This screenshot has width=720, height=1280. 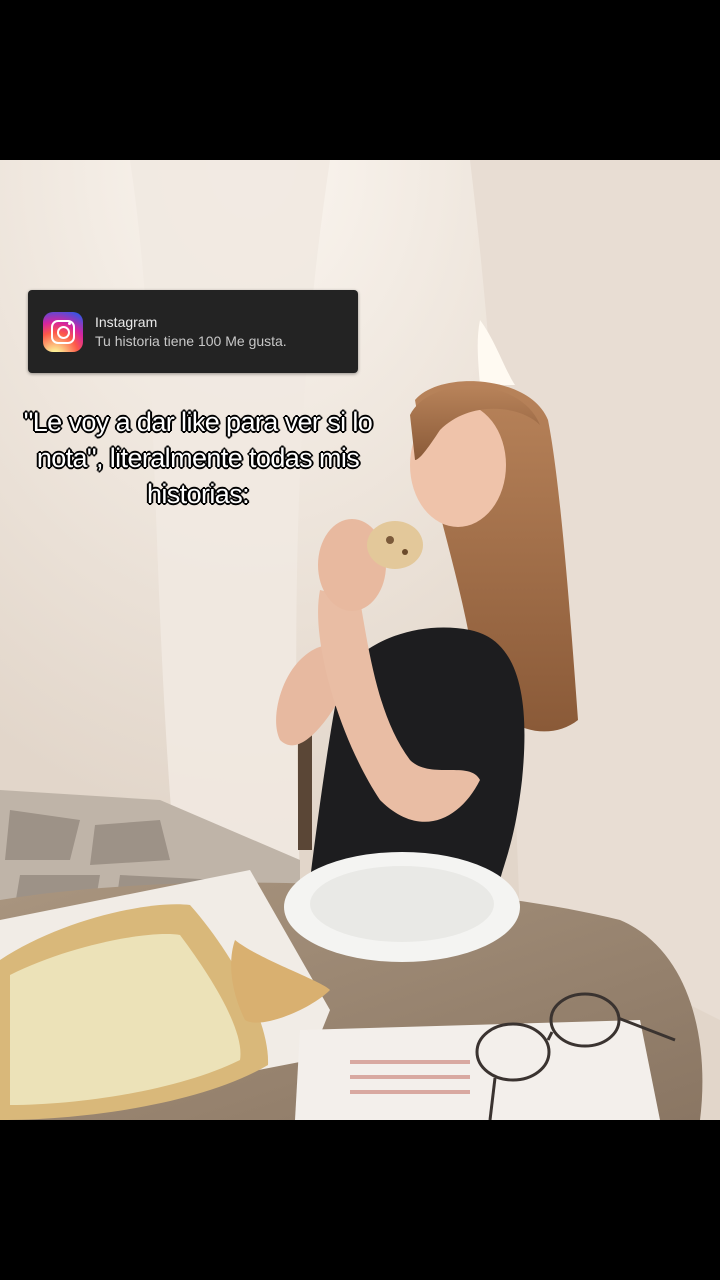 What do you see at coordinates (126, 322) in the screenshot?
I see `notification-app-name: Instagram` at bounding box center [126, 322].